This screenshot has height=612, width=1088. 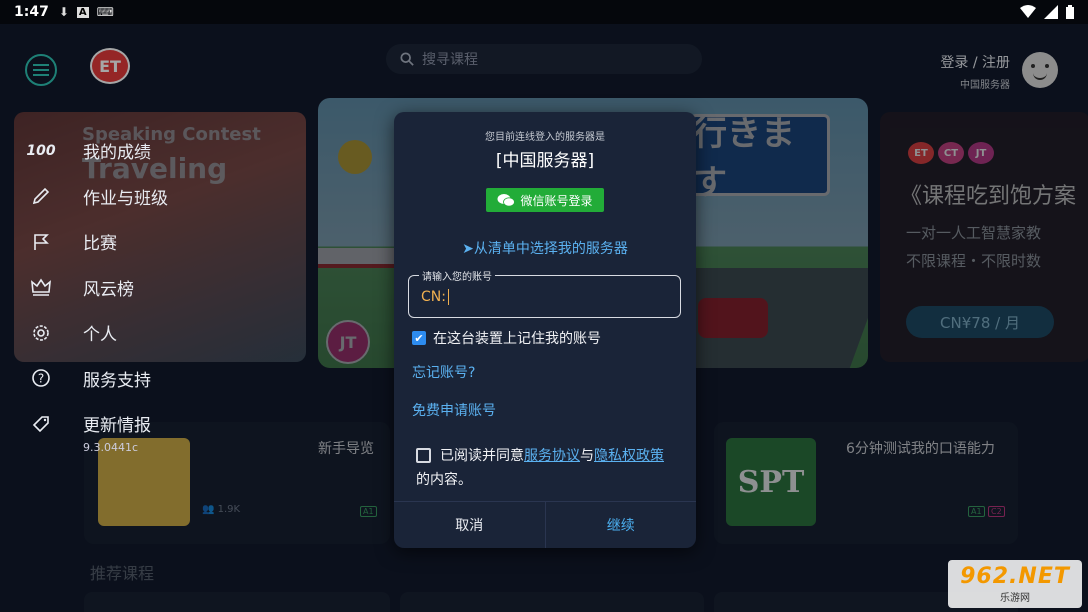 I want to click on site-watermark: 962.NET 乐游网, so click(x=1015, y=584).